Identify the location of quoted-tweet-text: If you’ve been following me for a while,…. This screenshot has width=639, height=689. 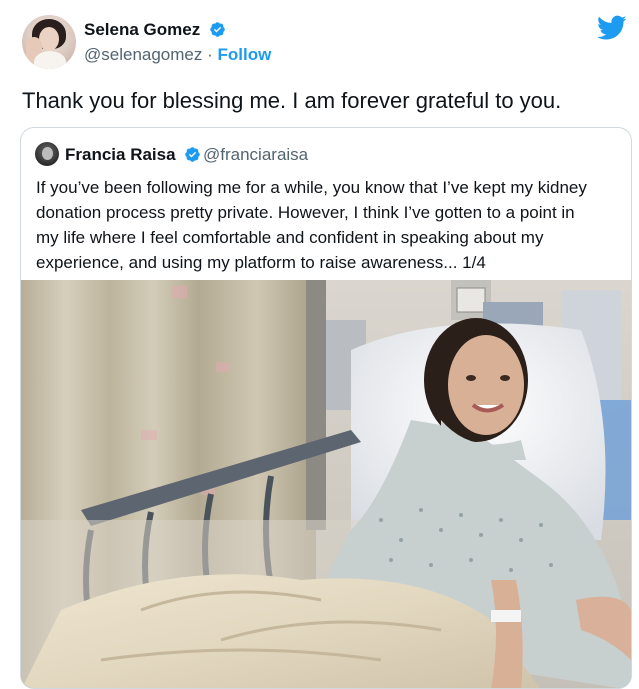
(331, 225).